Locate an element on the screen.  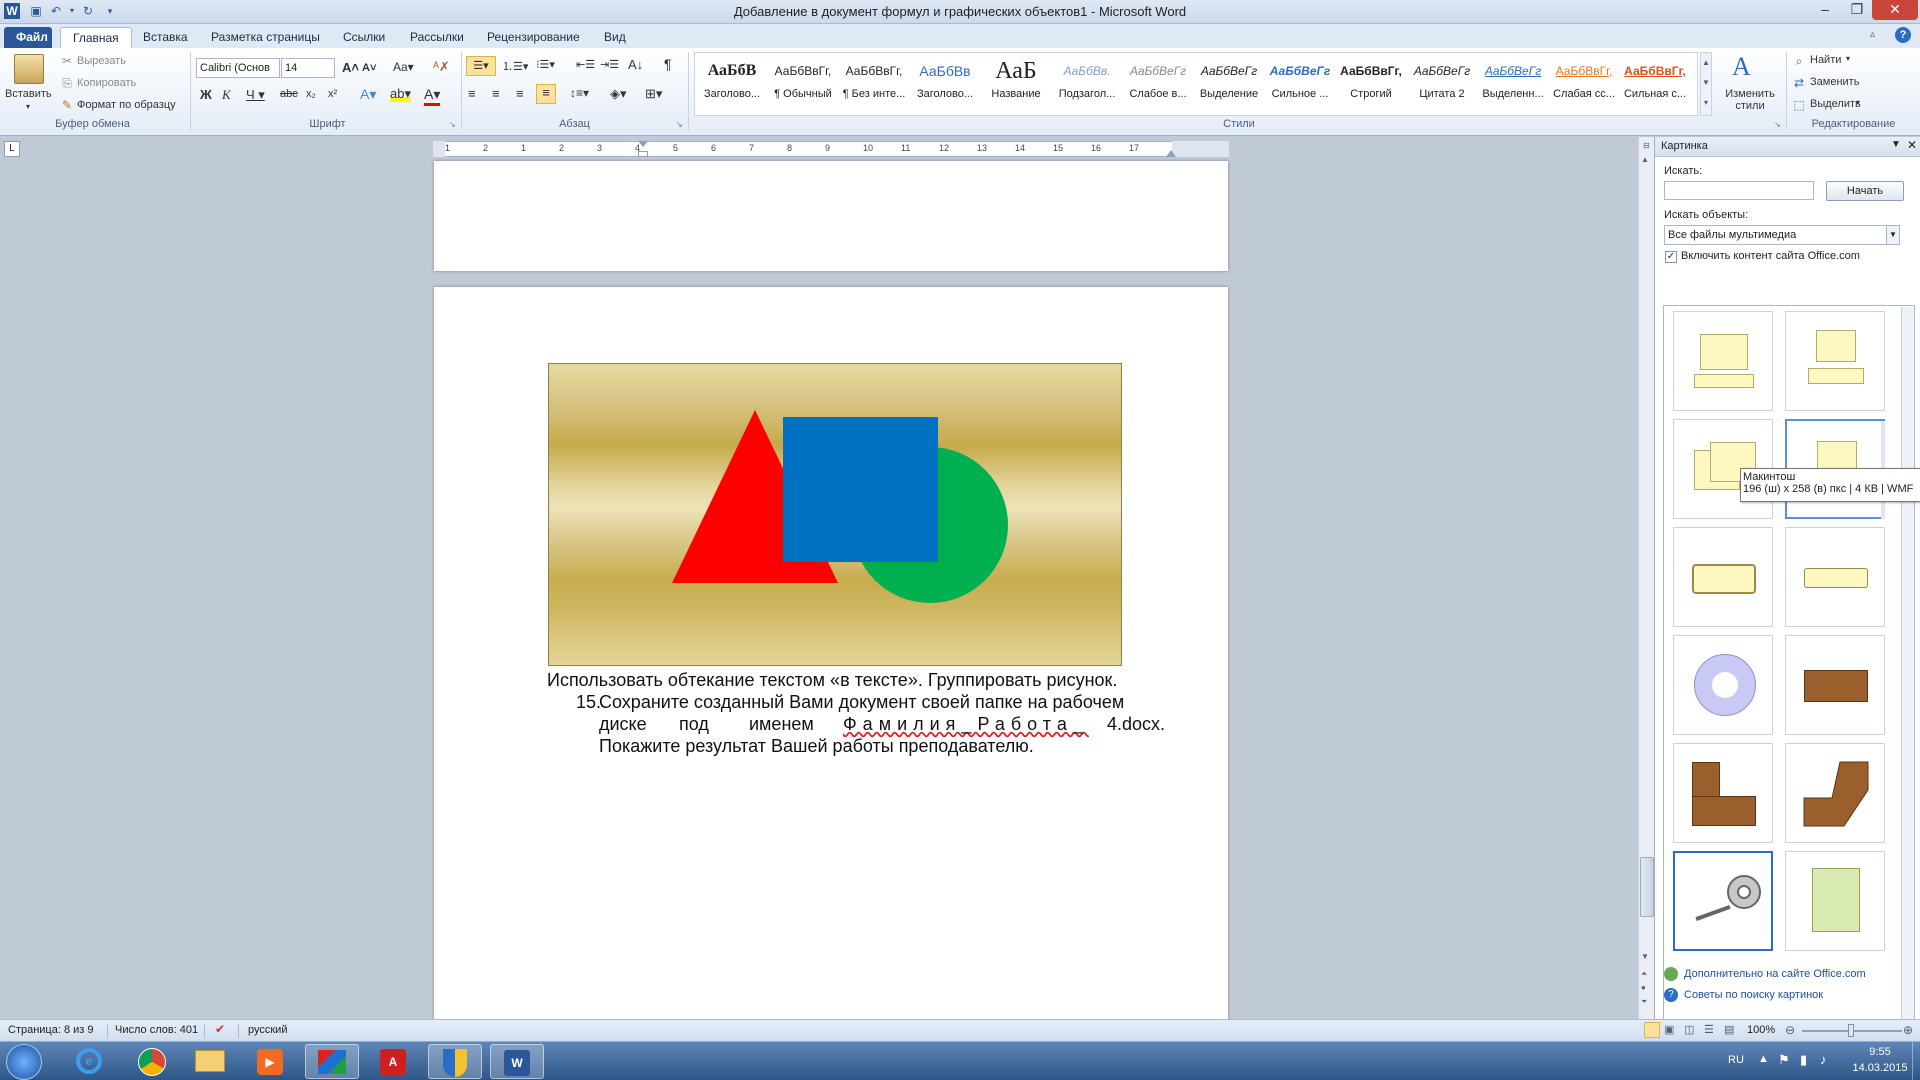
outline-view-icon: ☰ is located at coordinates (1709, 1029).